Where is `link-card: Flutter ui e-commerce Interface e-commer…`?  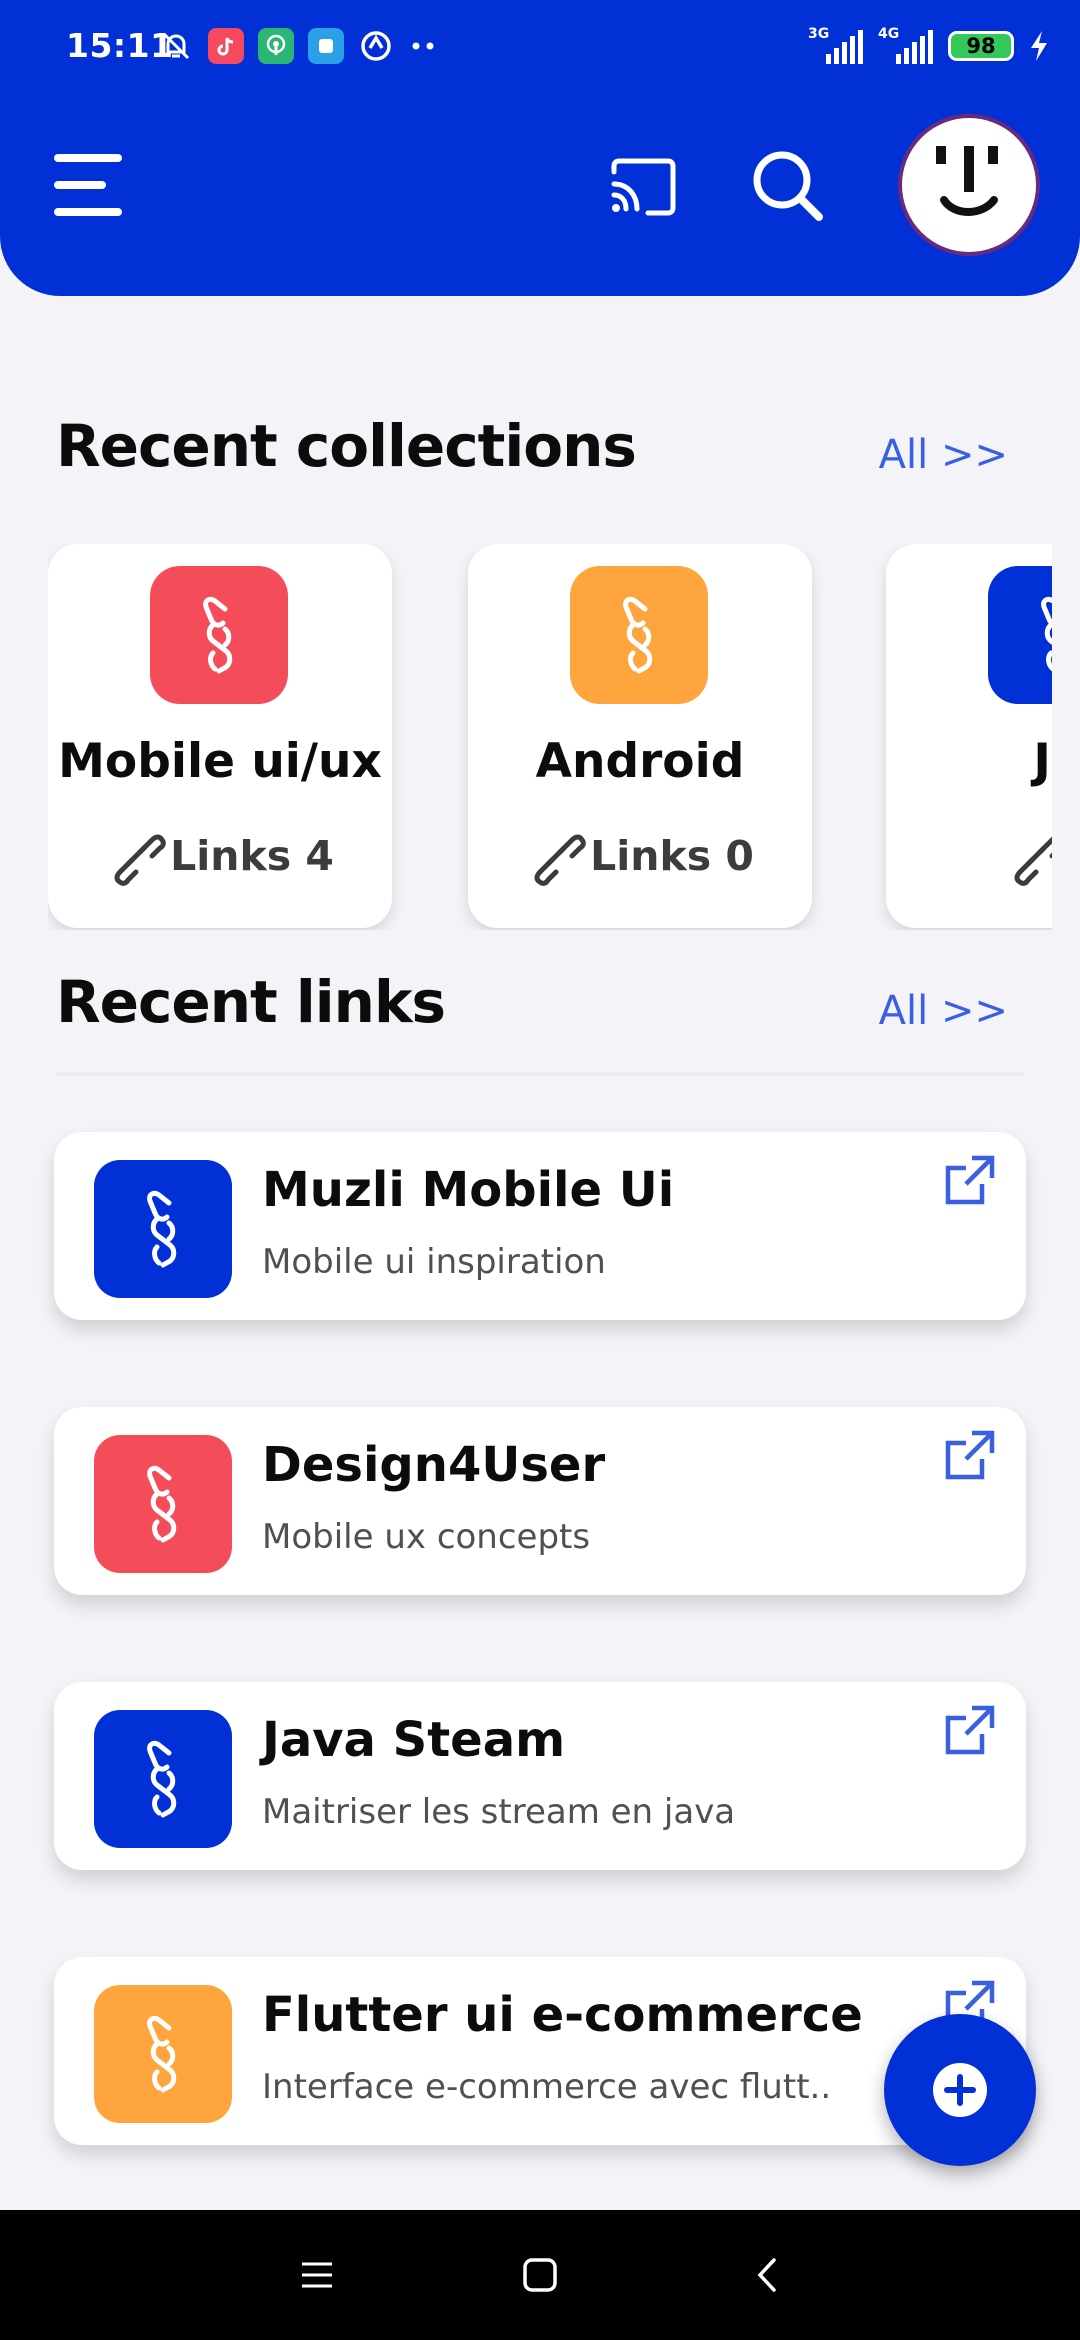 link-card: Flutter ui e-commerce Interface e-commer… is located at coordinates (540, 2051).